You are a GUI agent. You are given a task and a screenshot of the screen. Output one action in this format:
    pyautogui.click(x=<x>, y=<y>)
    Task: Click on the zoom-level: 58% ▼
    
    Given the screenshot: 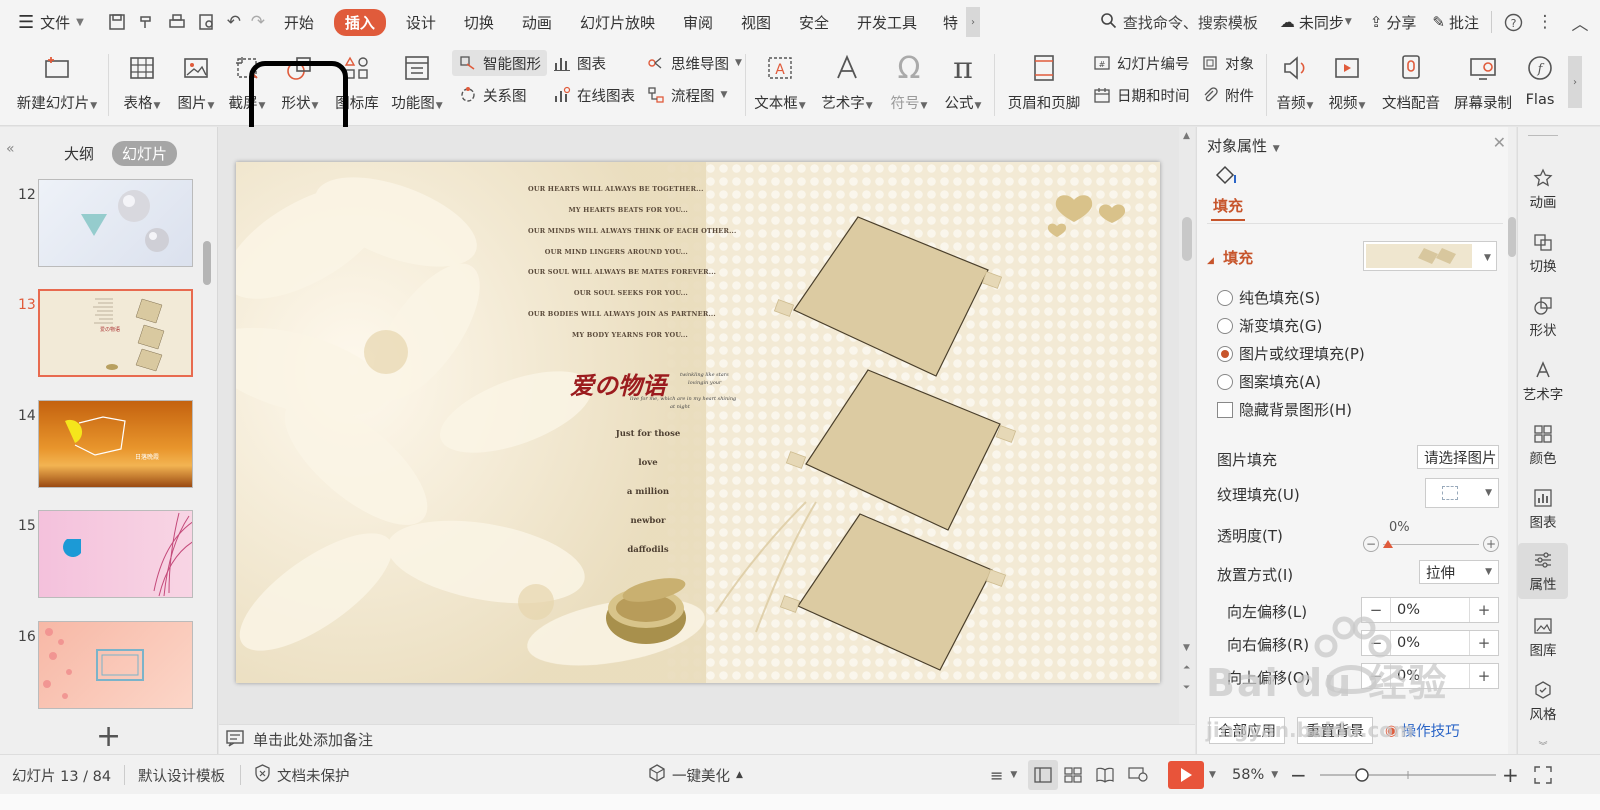 What is the action you would take?
    pyautogui.click(x=1255, y=775)
    